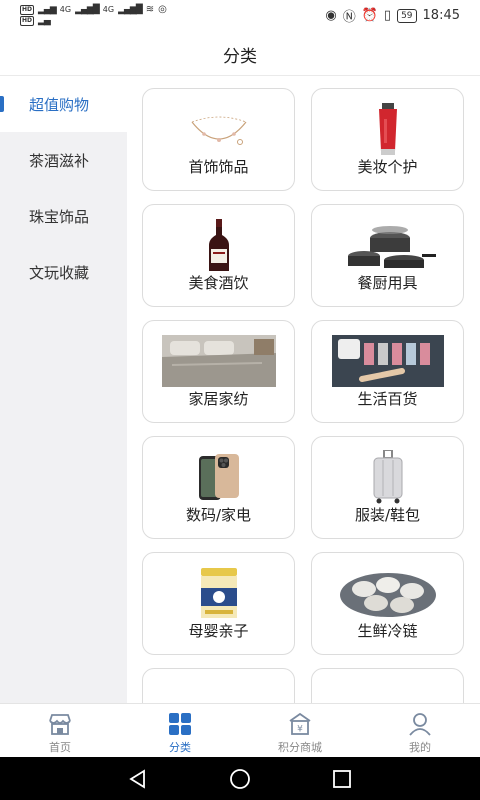 The height and width of the screenshot is (800, 480). What do you see at coordinates (387, 593) in the screenshot?
I see `seafood-icon` at bounding box center [387, 593].